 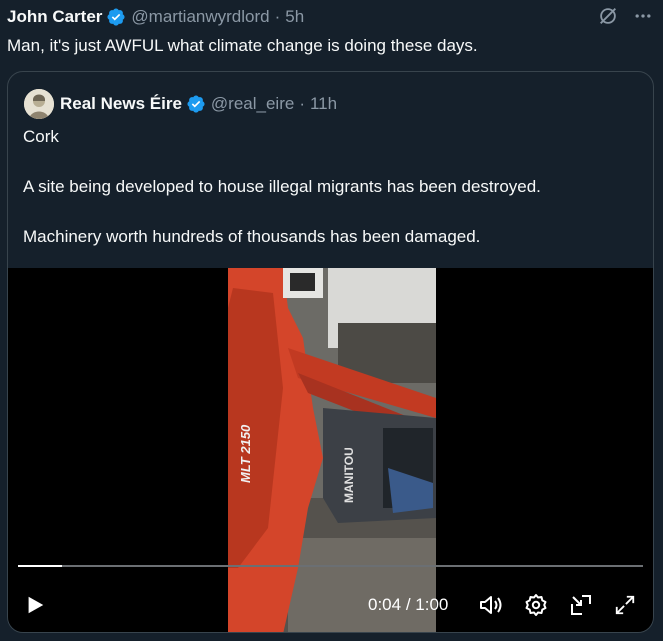 I want to click on picture-in-picture-icon, so click(x=581, y=605).